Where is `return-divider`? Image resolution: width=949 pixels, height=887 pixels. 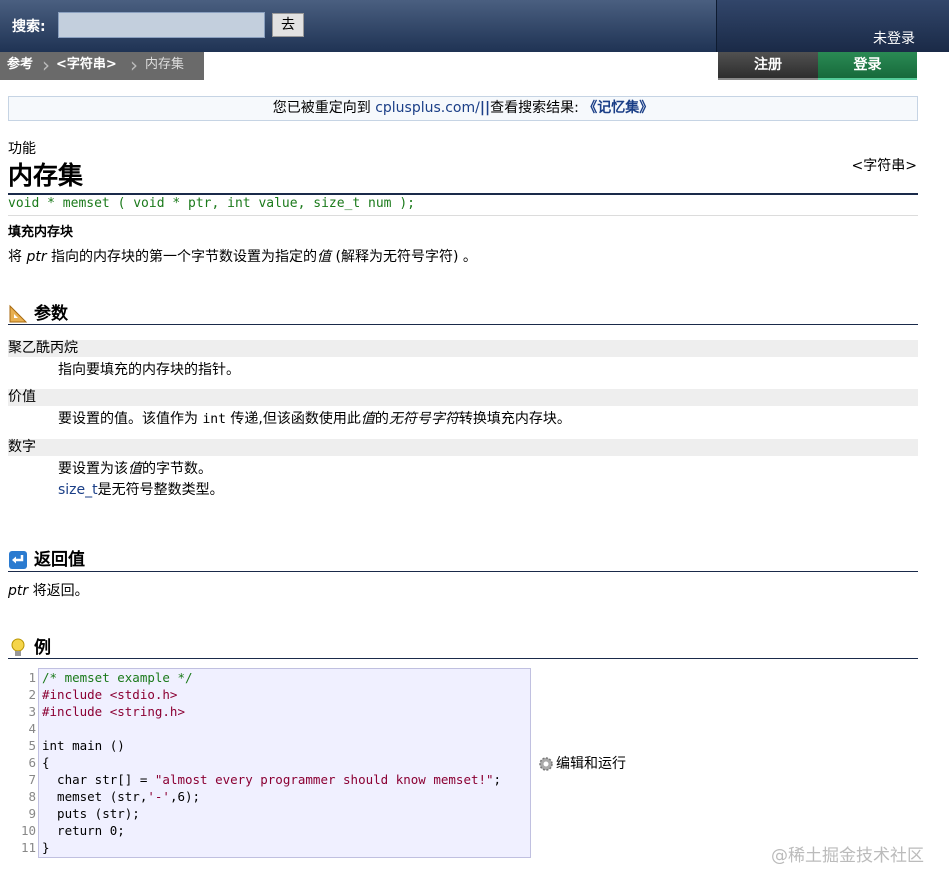 return-divider is located at coordinates (463, 571).